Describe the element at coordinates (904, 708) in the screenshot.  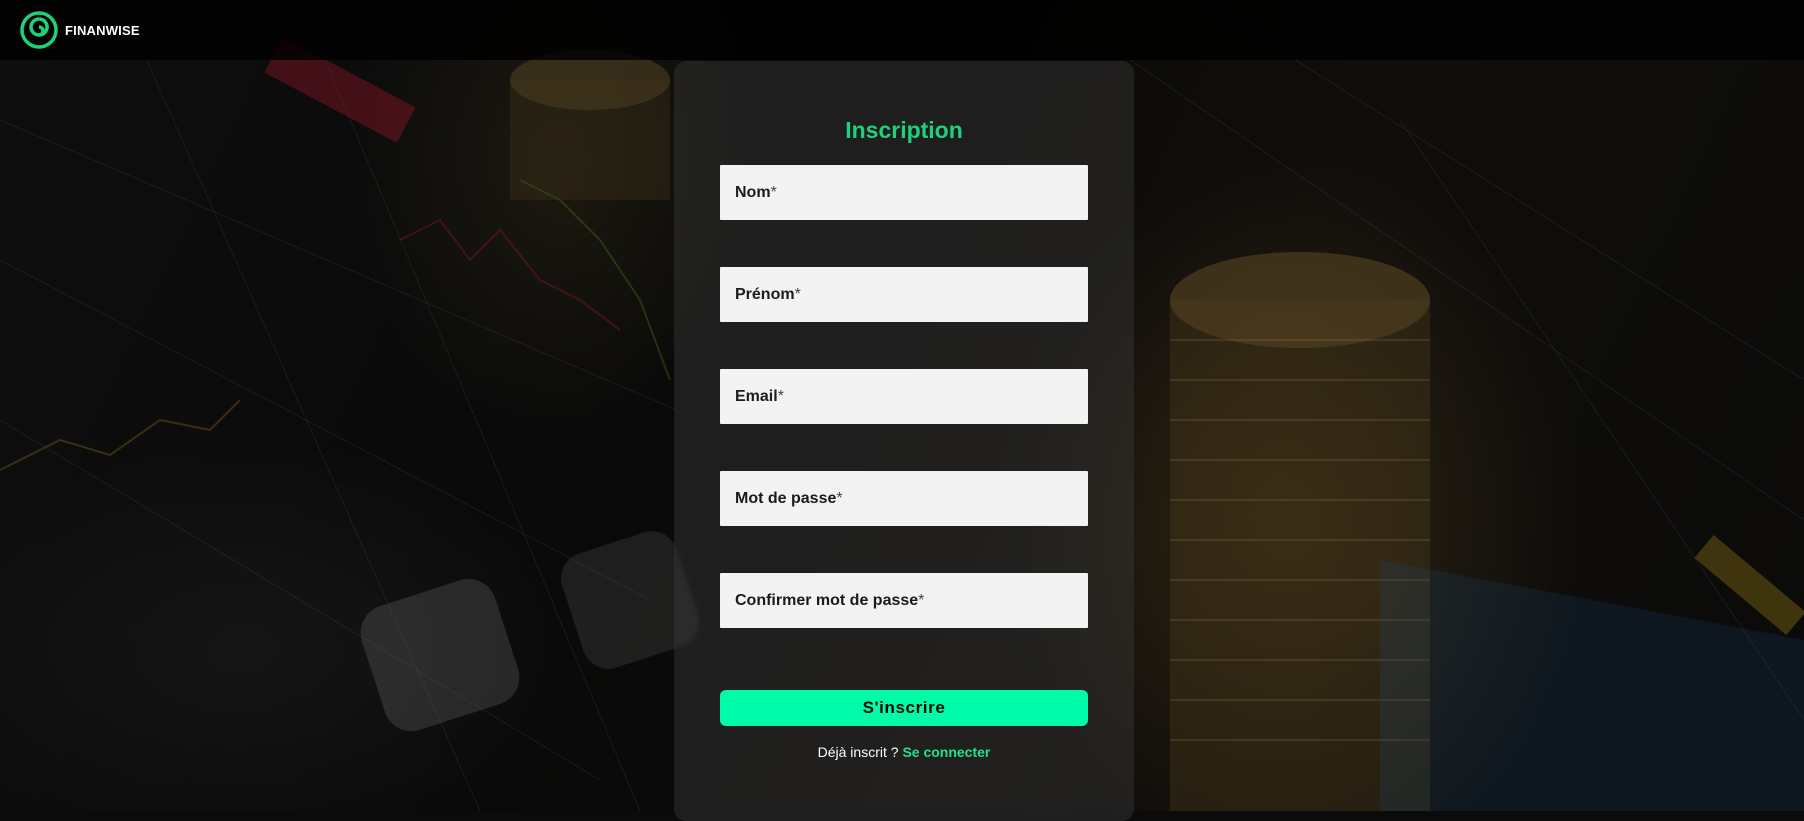
I see `signup-button: S'inscrire` at that location.